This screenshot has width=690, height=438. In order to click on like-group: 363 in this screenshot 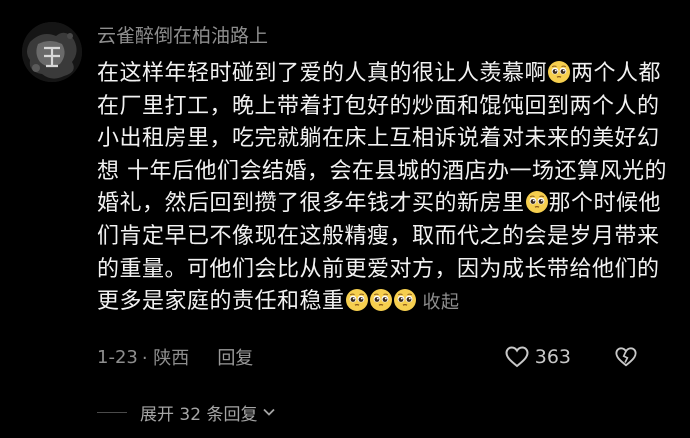, I will do `click(571, 357)`.